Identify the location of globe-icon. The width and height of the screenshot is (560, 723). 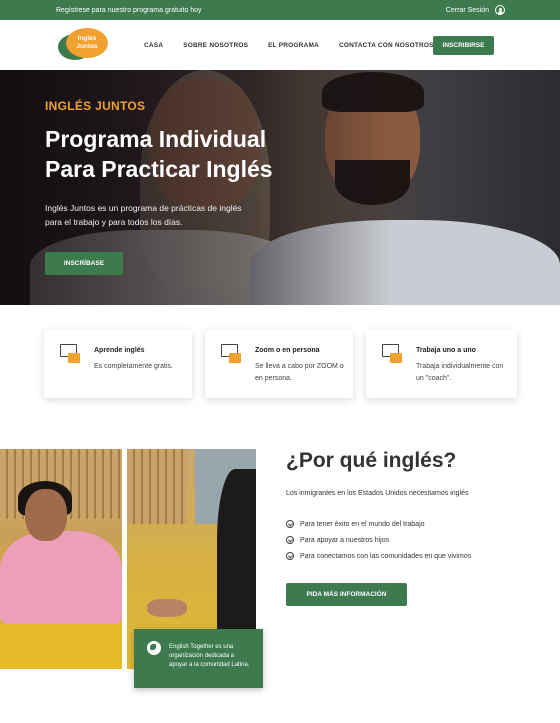
(154, 648).